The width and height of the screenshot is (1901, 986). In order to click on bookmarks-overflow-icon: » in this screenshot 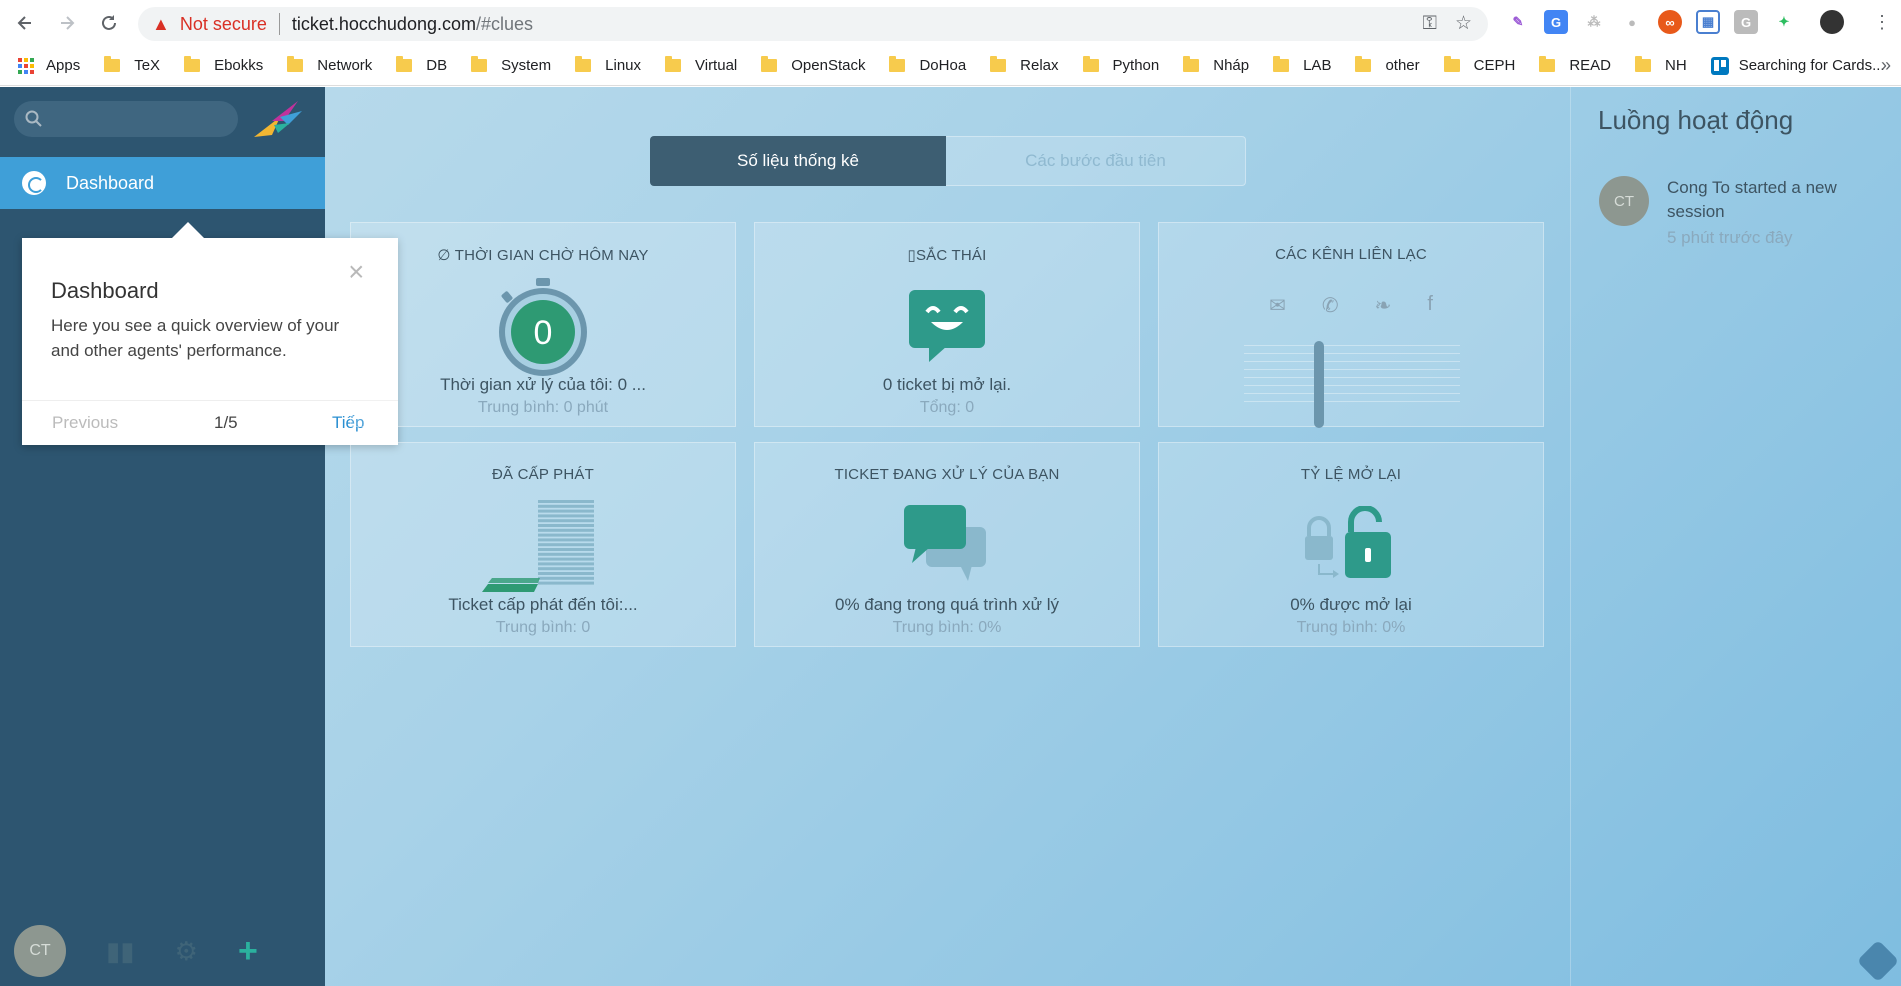, I will do `click(1886, 65)`.